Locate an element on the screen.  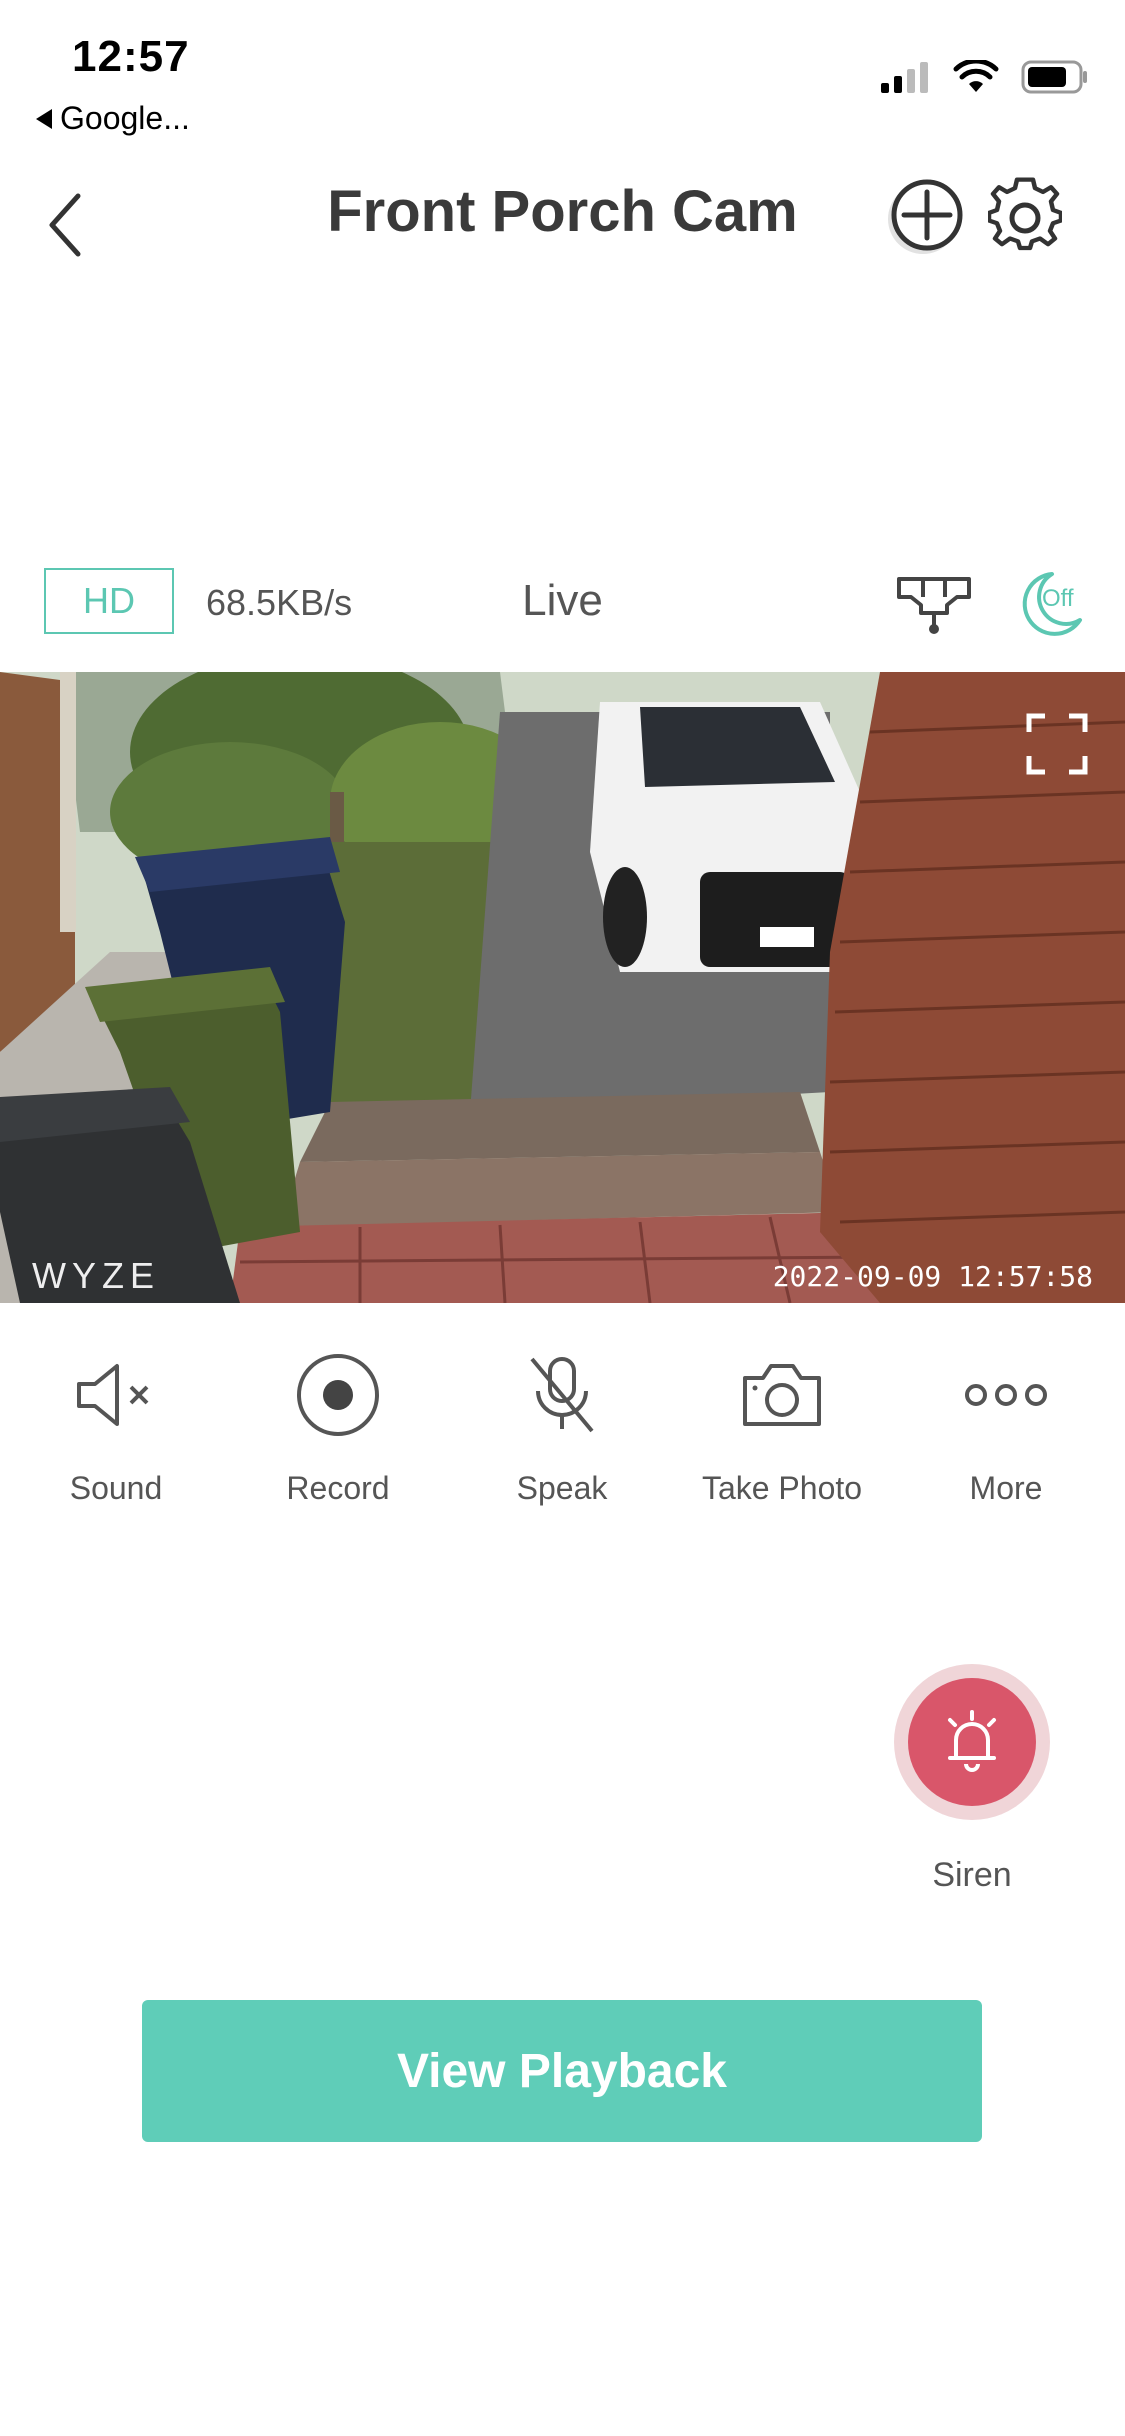
spotlight-icon is located at coordinates (934, 605).